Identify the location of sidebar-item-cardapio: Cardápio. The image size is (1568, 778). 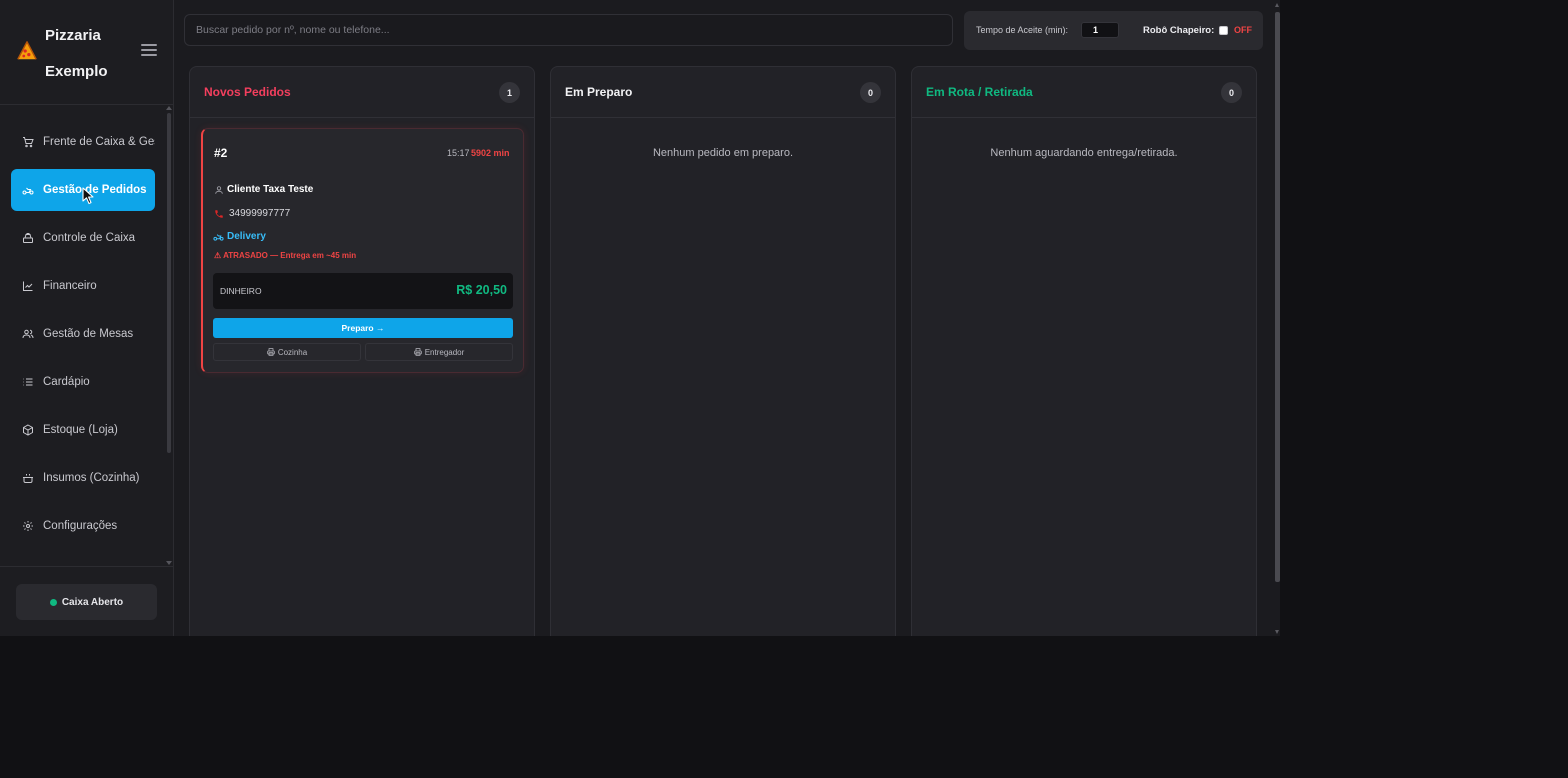
(83, 382).